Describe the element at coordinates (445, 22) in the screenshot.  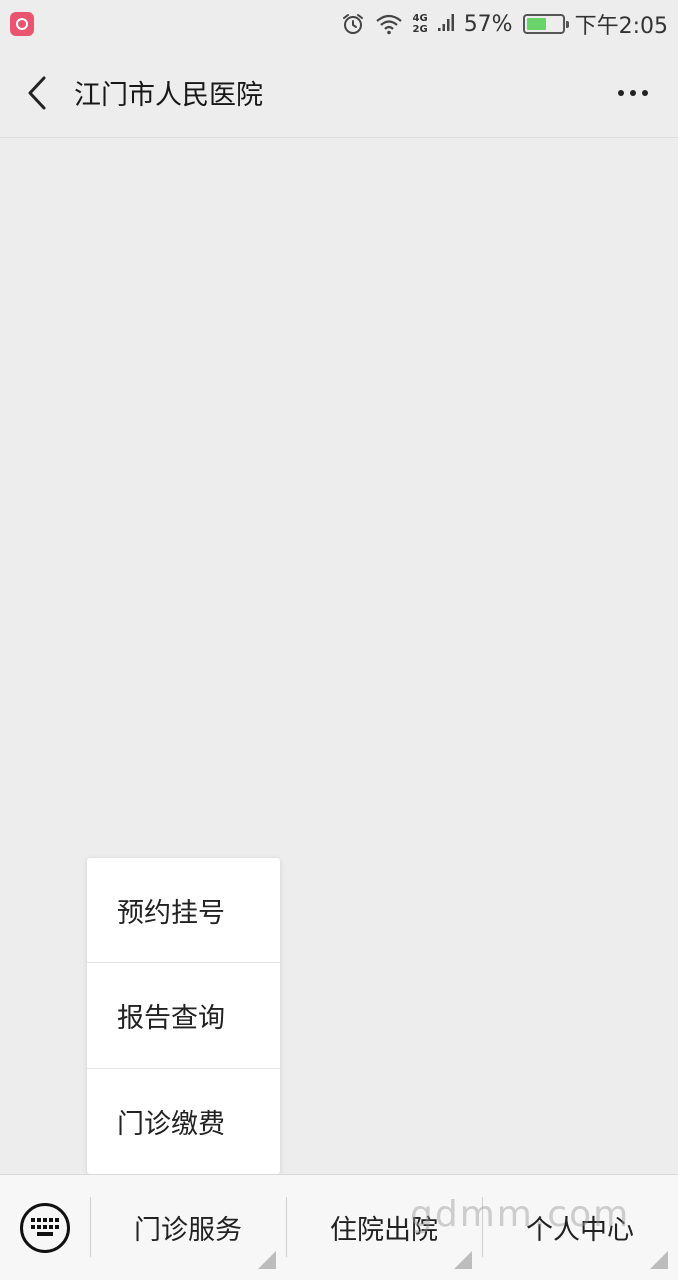
I see `signal-icon` at that location.